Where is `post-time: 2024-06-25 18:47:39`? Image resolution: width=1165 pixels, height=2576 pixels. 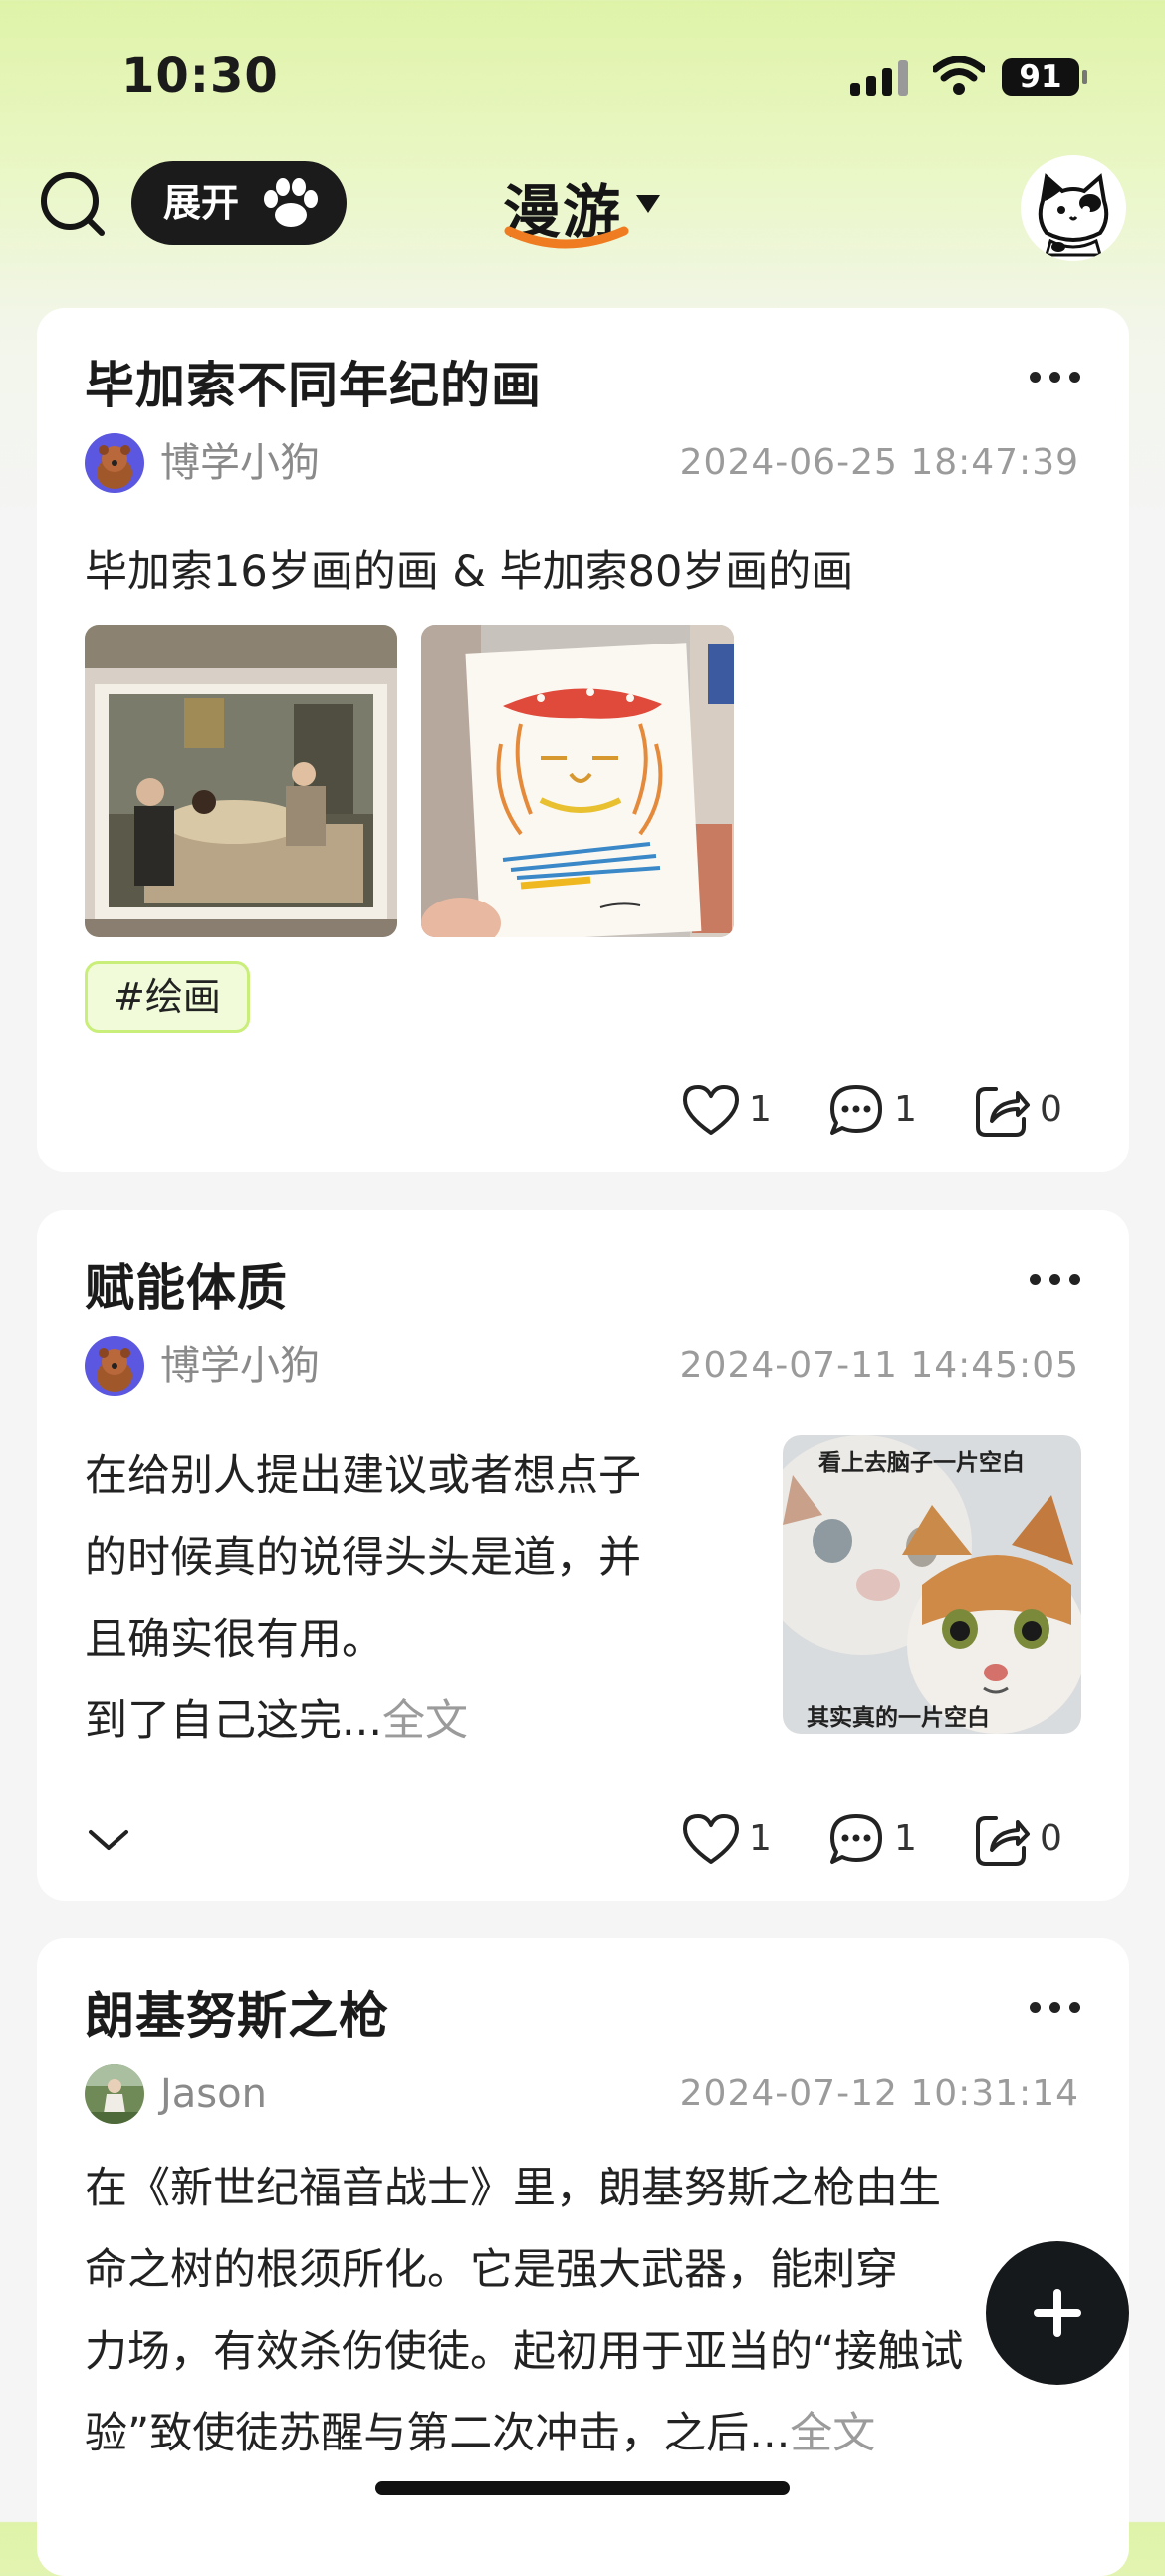
post-time: 2024-06-25 18:47:39 is located at coordinates (879, 462).